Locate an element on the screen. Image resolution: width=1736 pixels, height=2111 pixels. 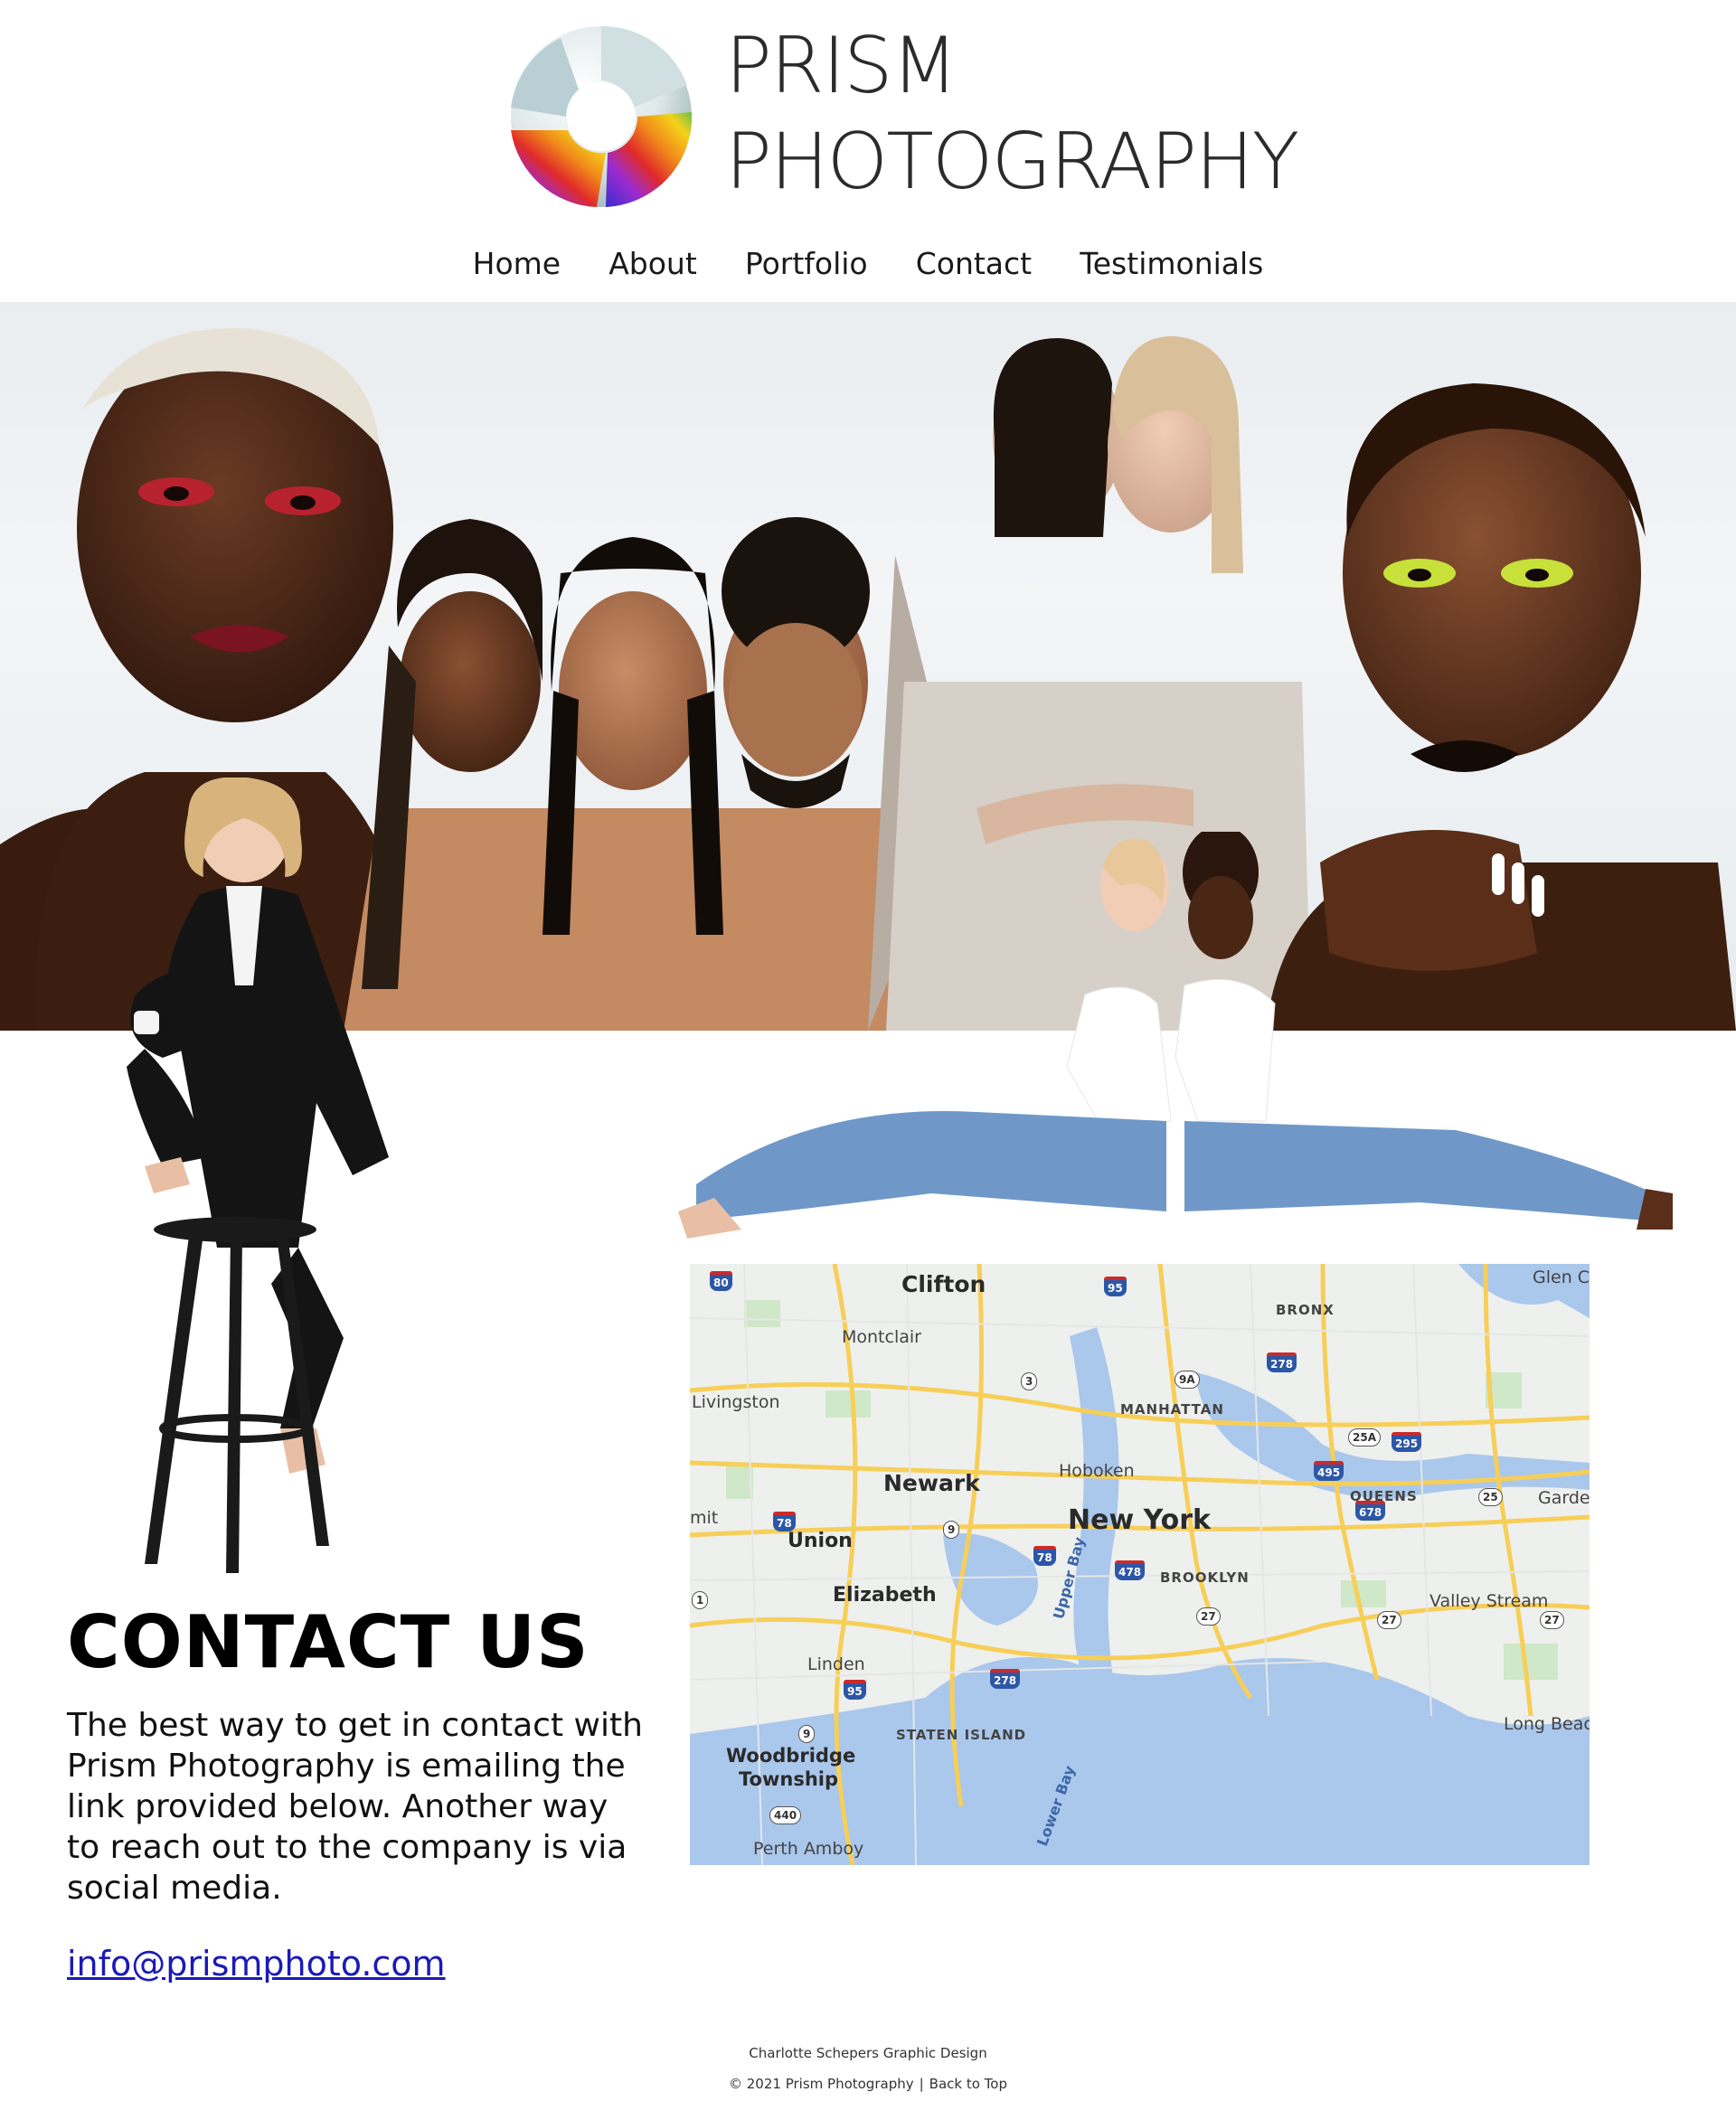
brand-name-line1: PRISM is located at coordinates (841, 66).